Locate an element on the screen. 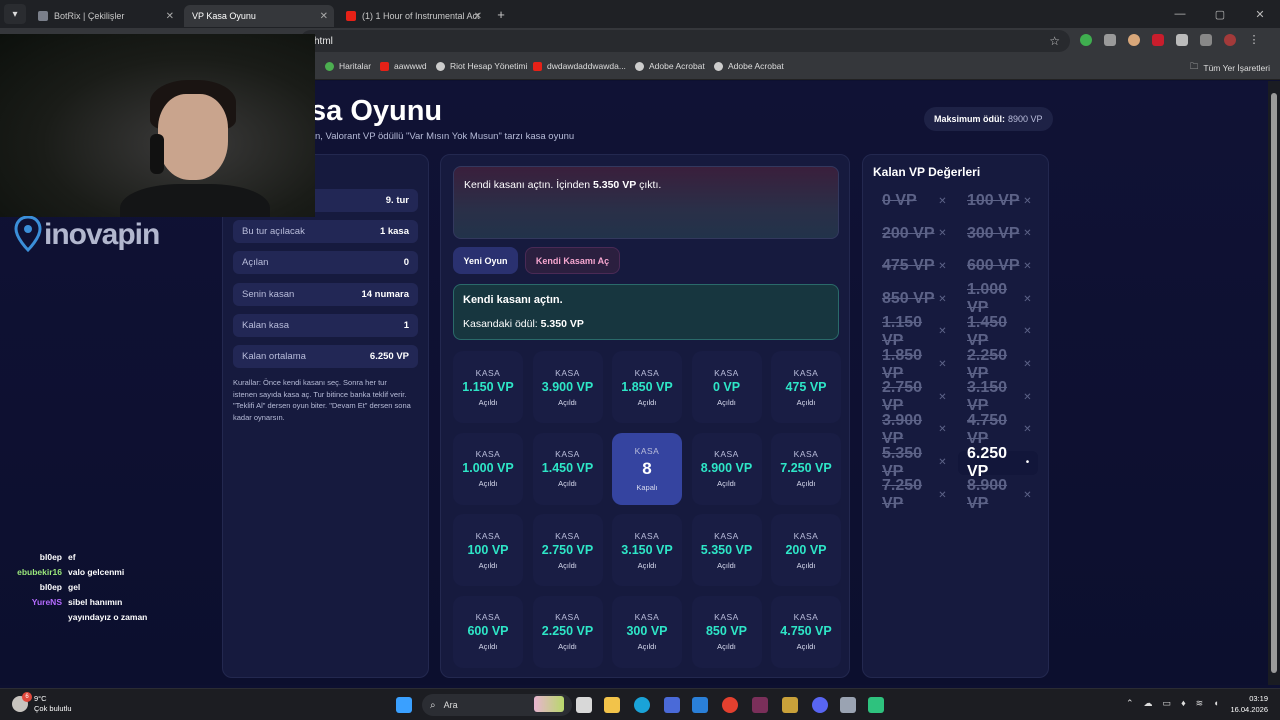 The height and width of the screenshot is (720, 1280). file-explorer-icon is located at coordinates (612, 705).